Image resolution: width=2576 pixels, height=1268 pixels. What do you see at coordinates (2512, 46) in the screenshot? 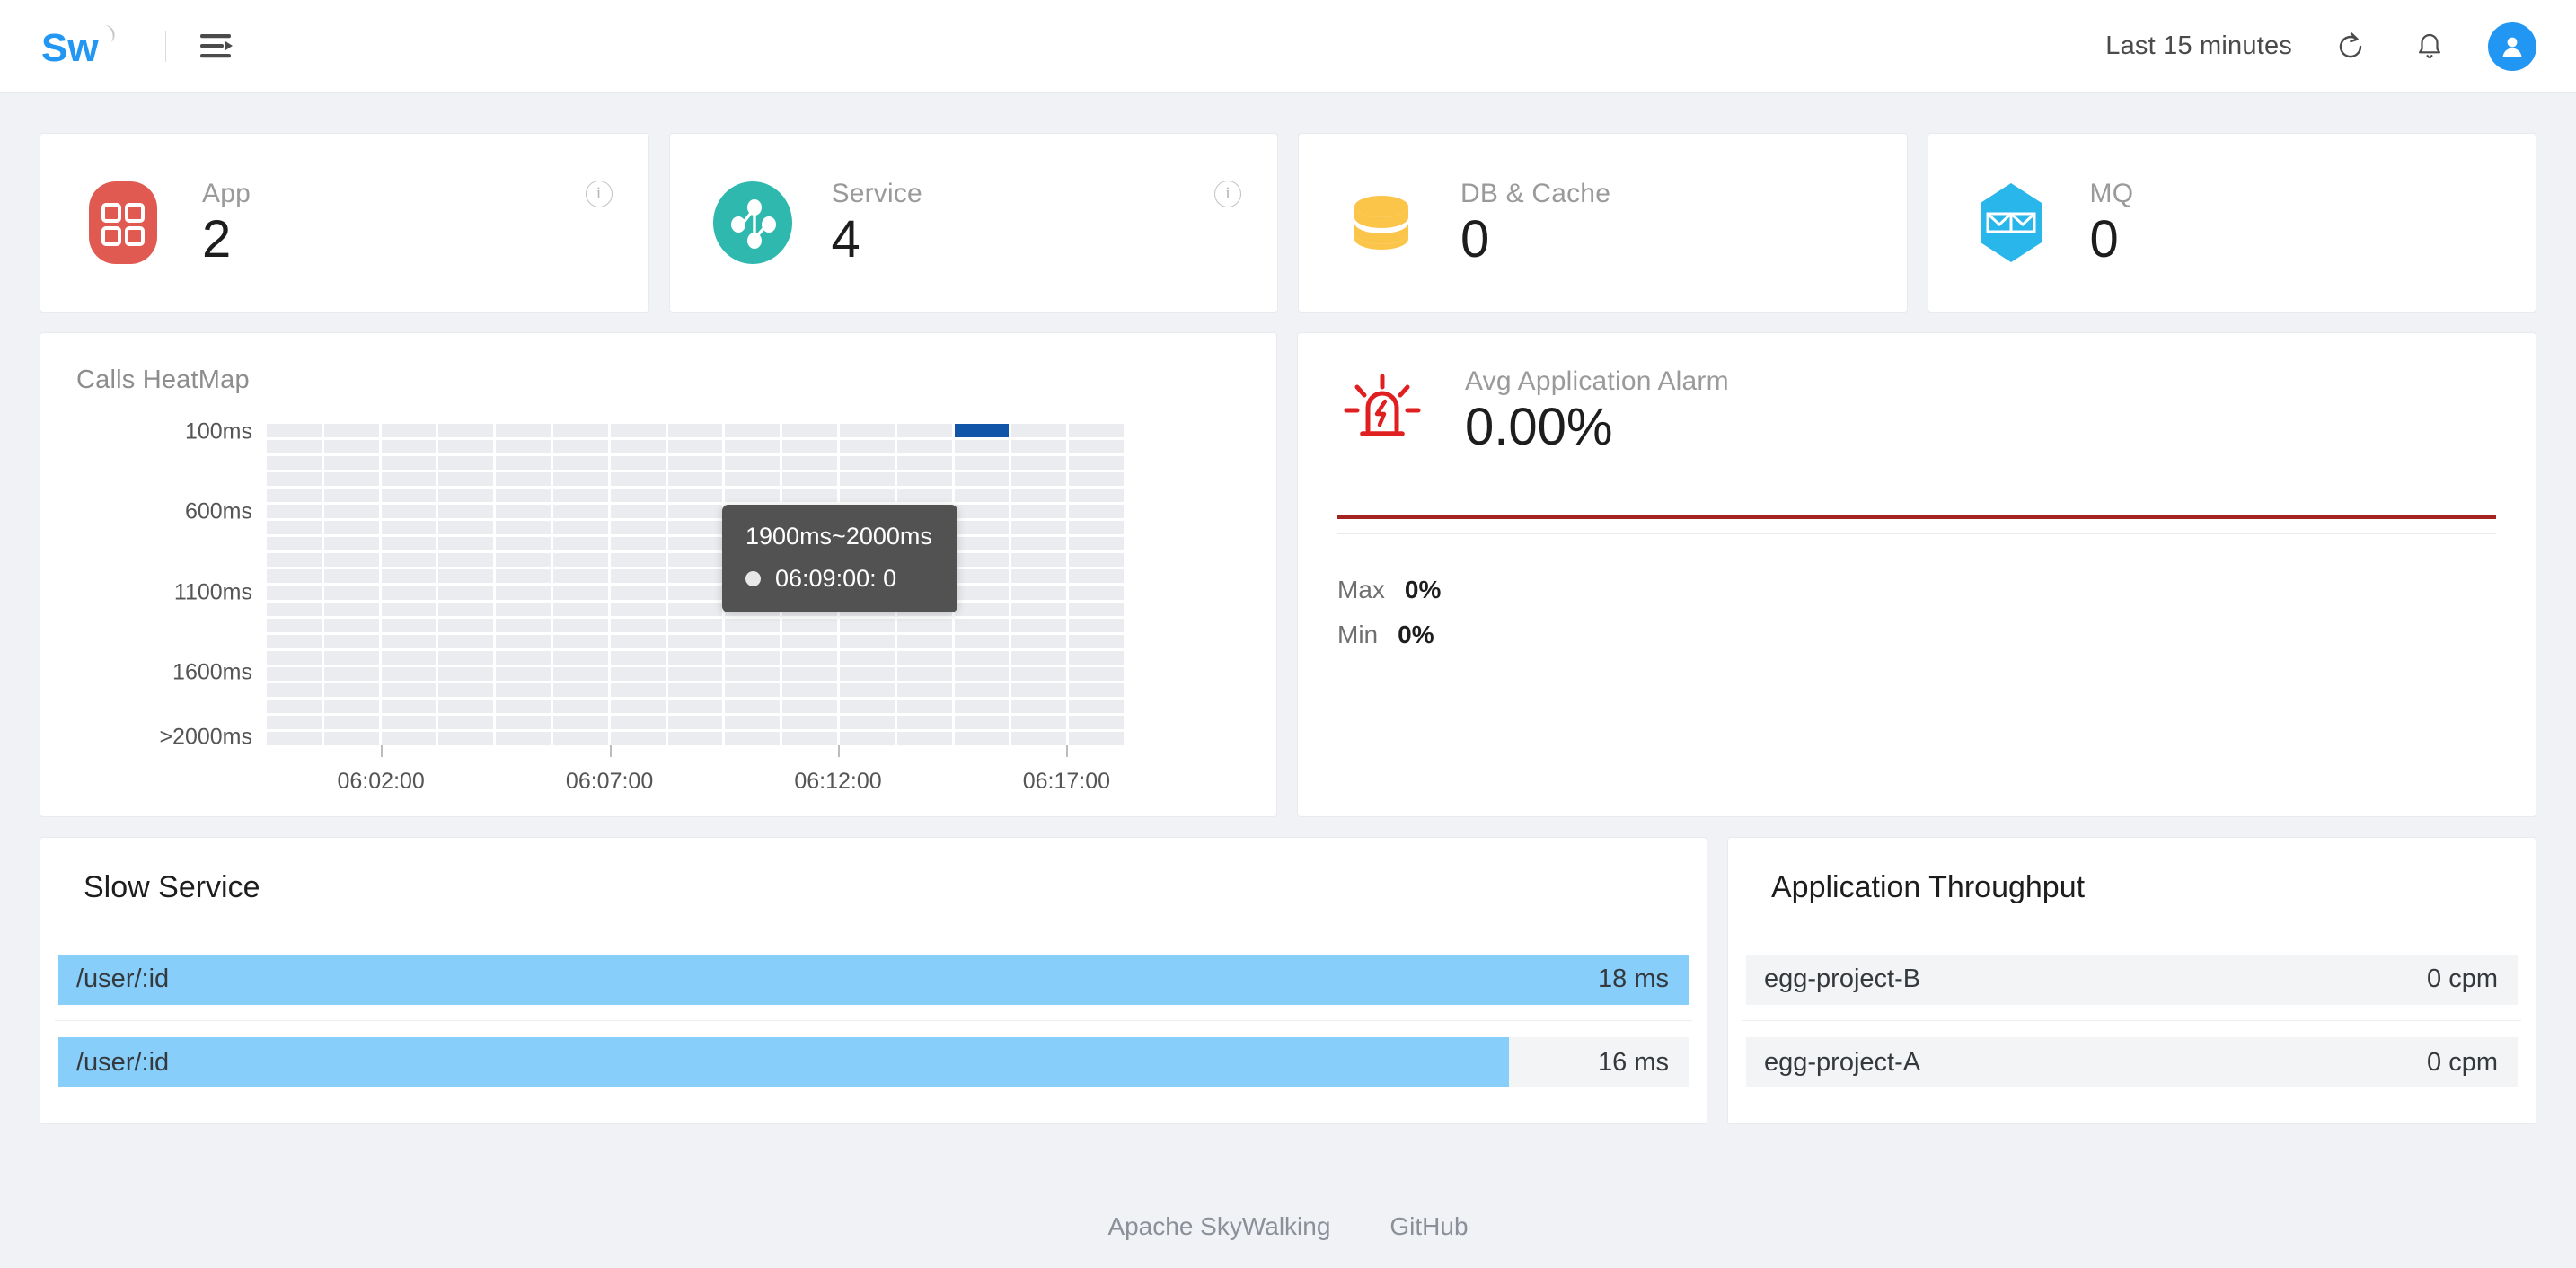
I see `avatar` at bounding box center [2512, 46].